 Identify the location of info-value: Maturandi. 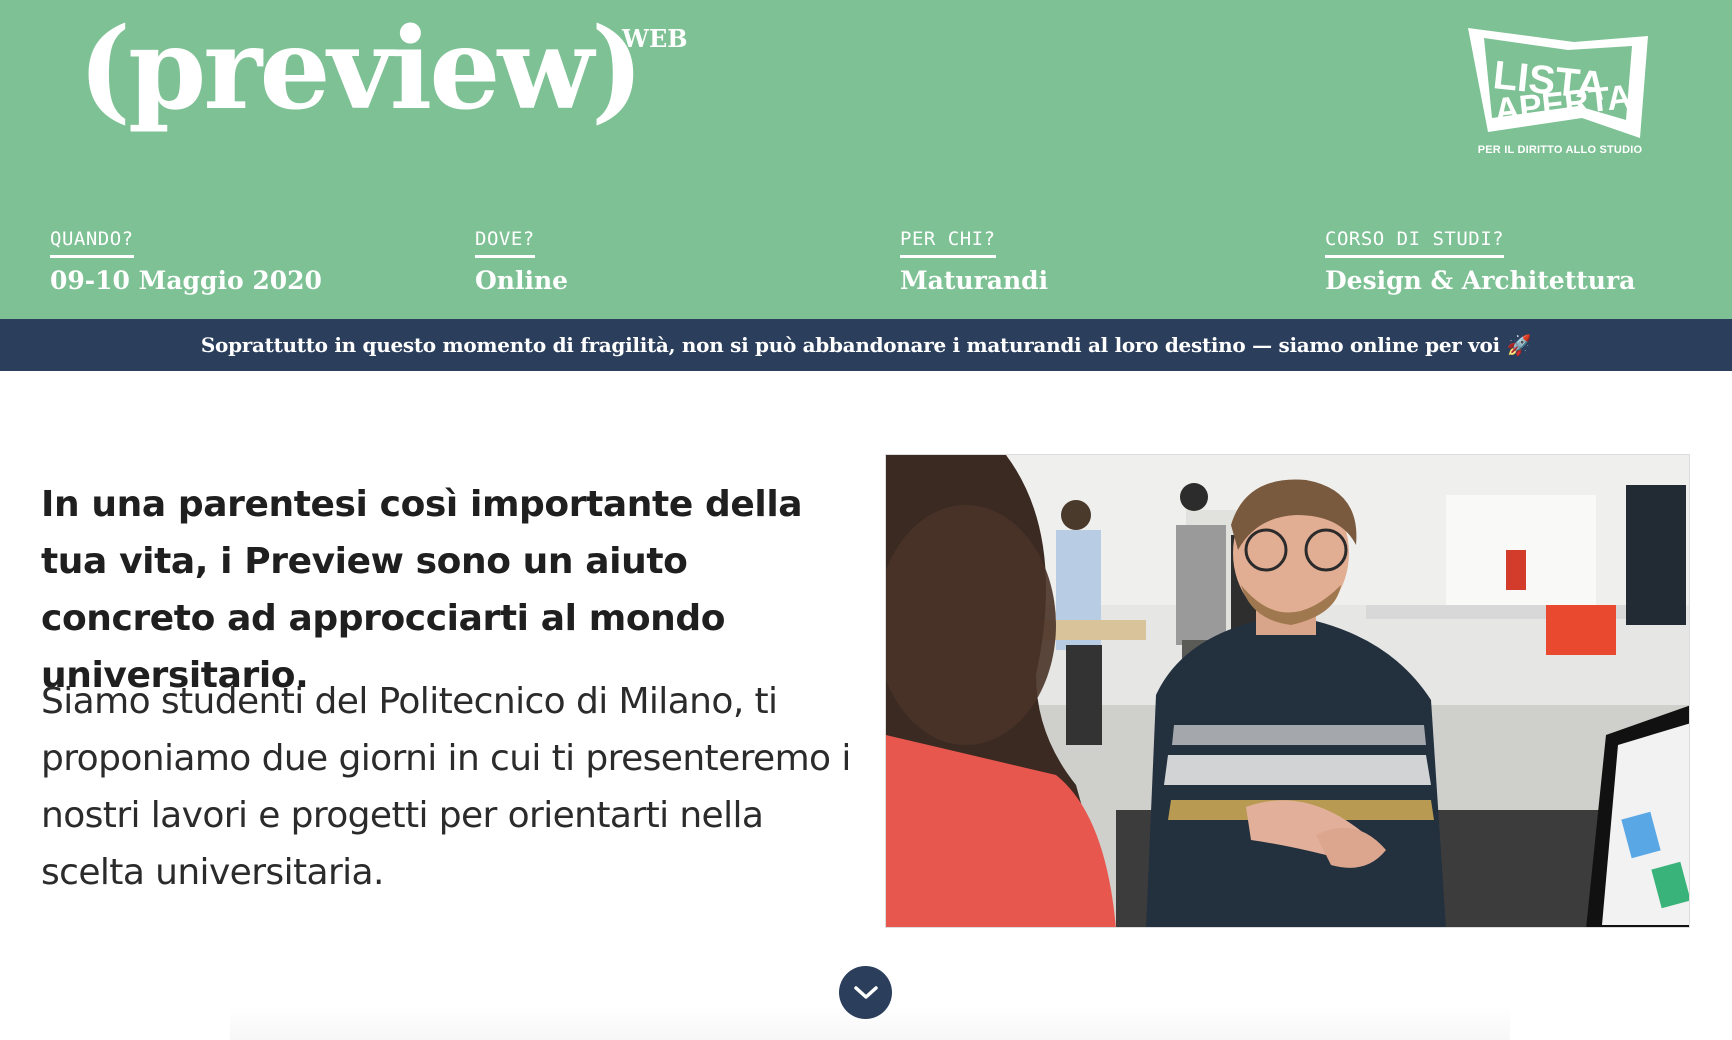
(974, 280).